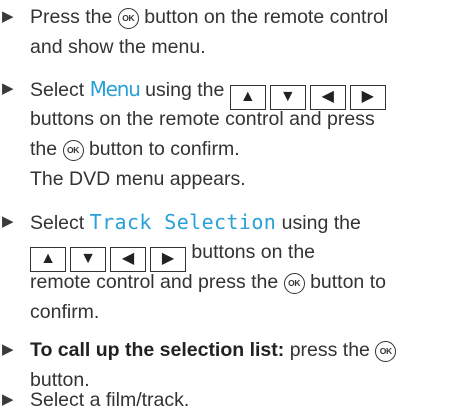 Image resolution: width=463 pixels, height=415 pixels. What do you see at coordinates (253, 252) in the screenshot?
I see `step-3-text-c: buttons on the` at bounding box center [253, 252].